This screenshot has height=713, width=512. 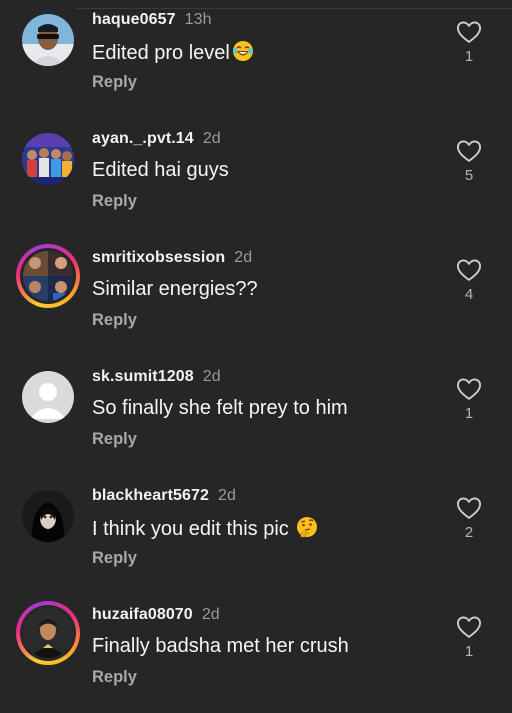 What do you see at coordinates (469, 294) in the screenshot?
I see `like-count: 4` at bounding box center [469, 294].